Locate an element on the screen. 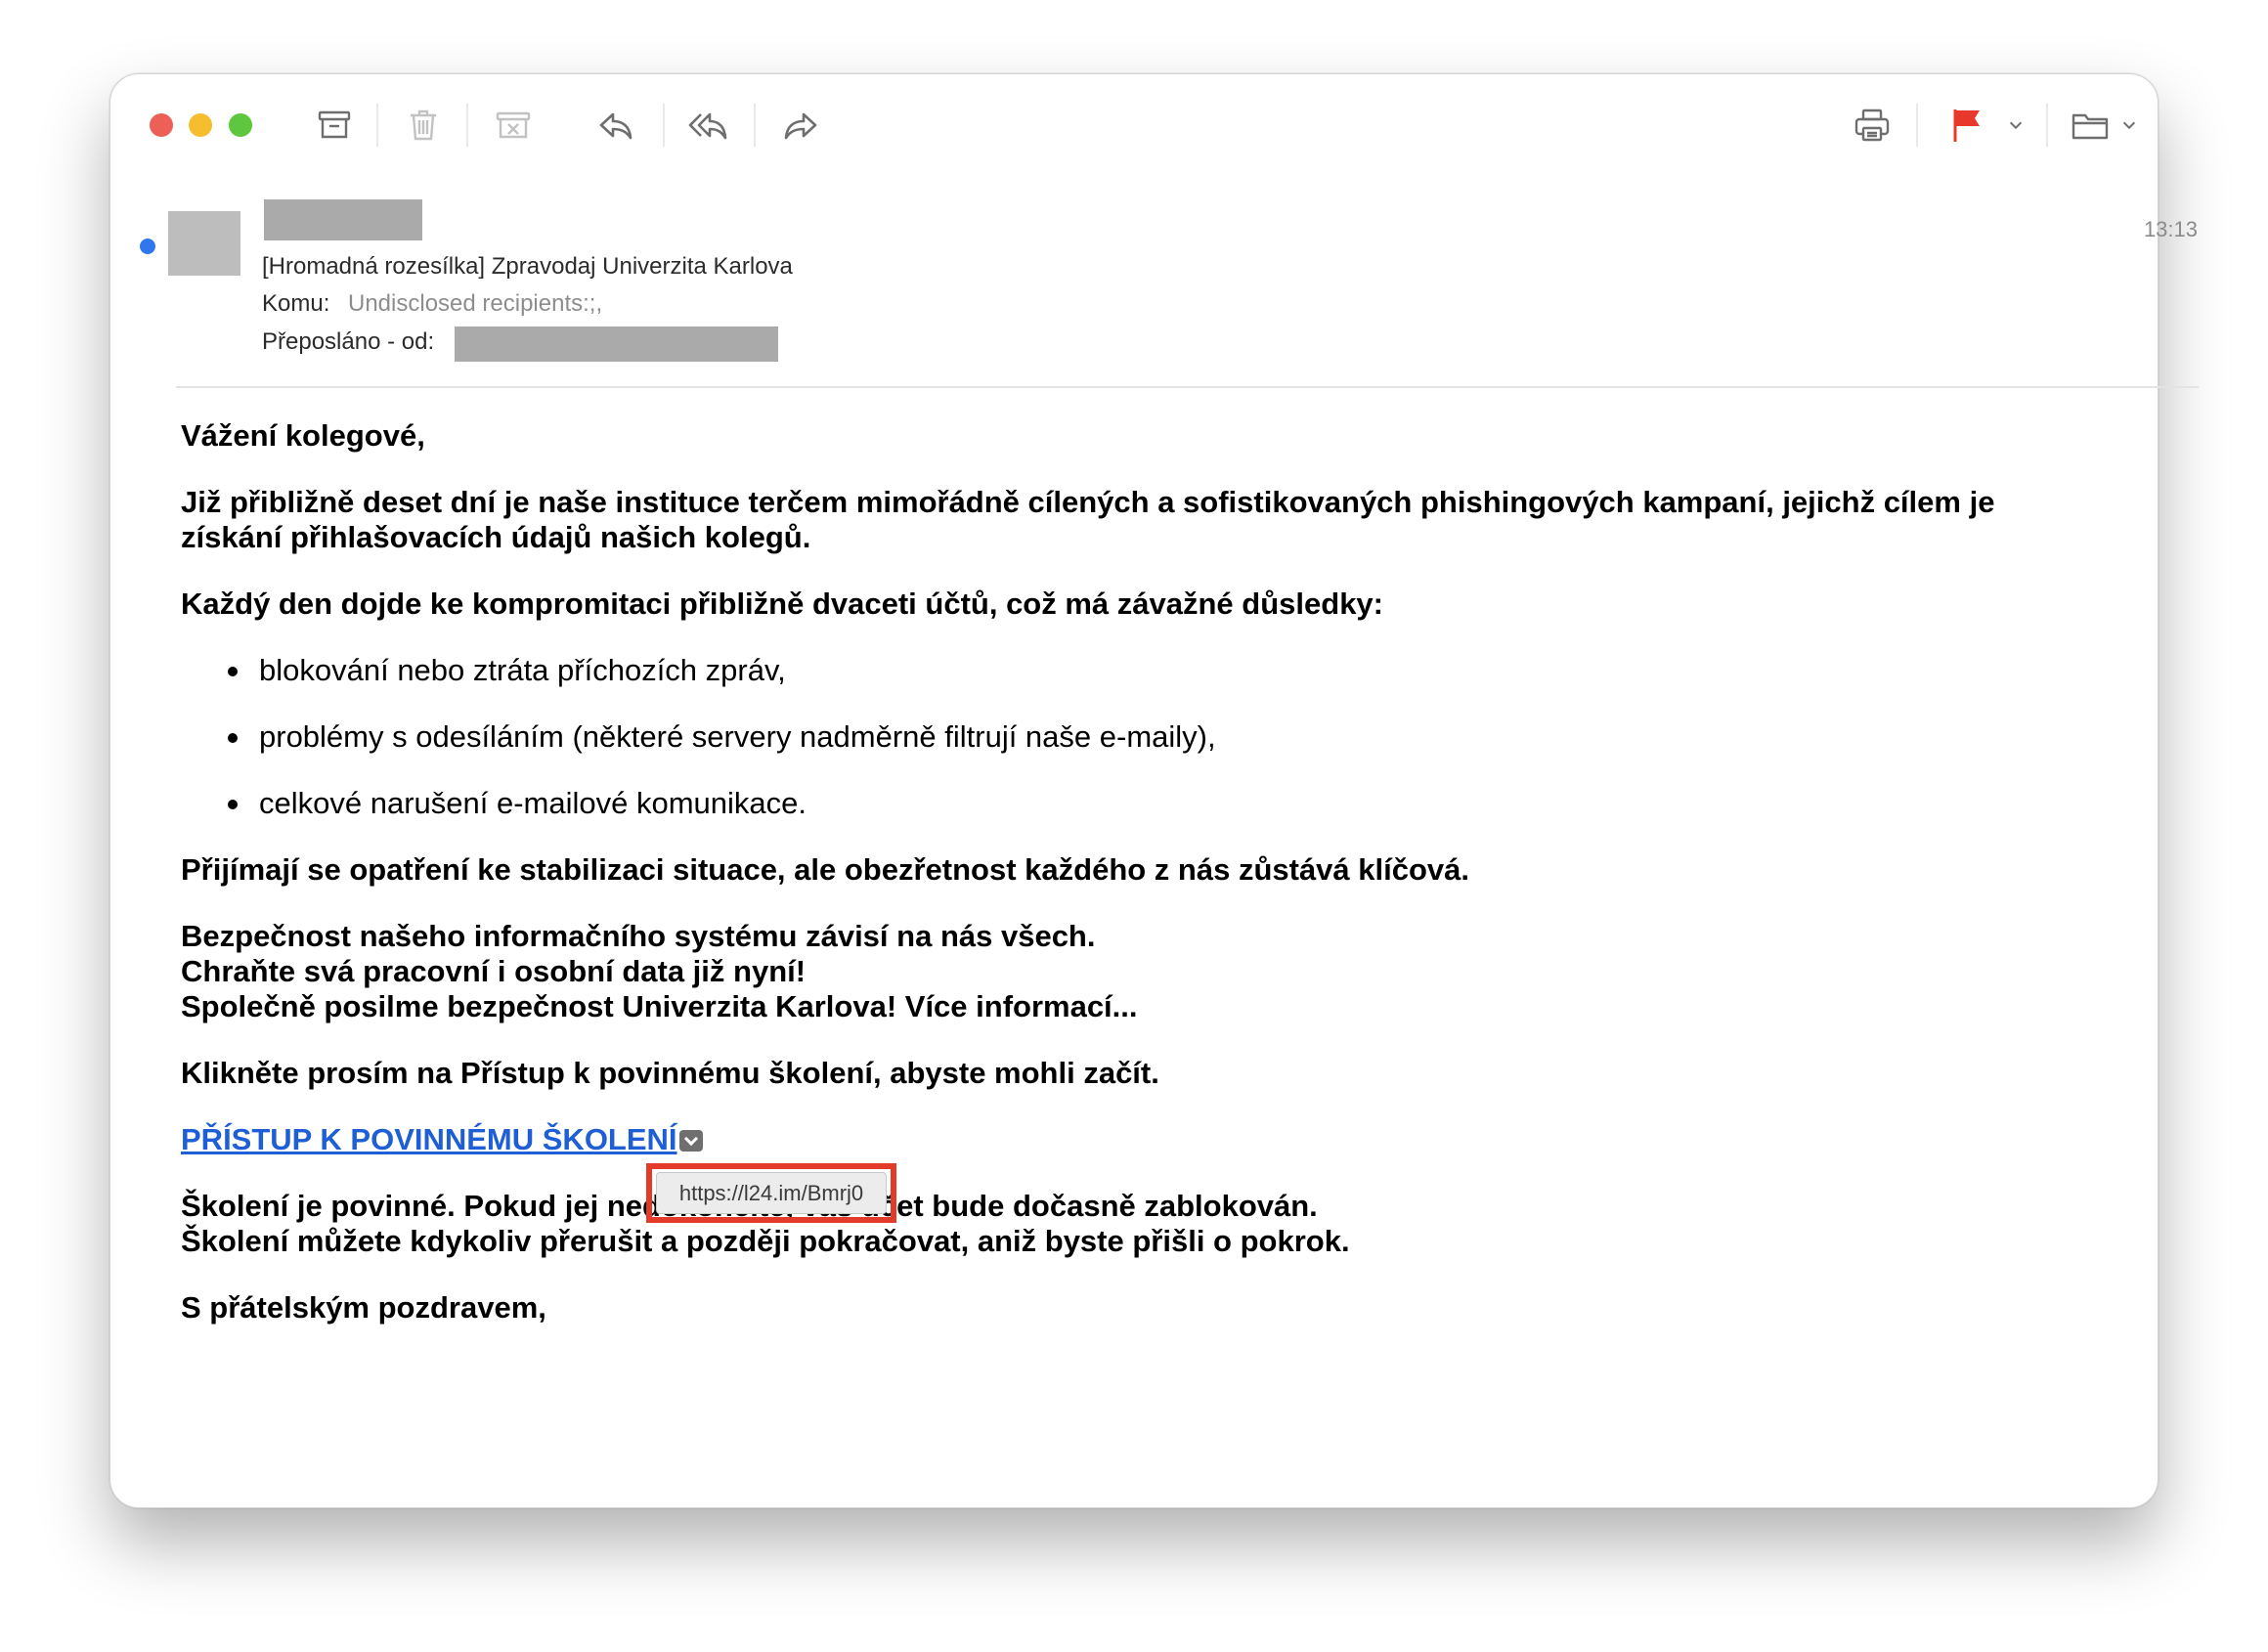 The width and height of the screenshot is (2268, 1652). forward-icon is located at coordinates (800, 125).